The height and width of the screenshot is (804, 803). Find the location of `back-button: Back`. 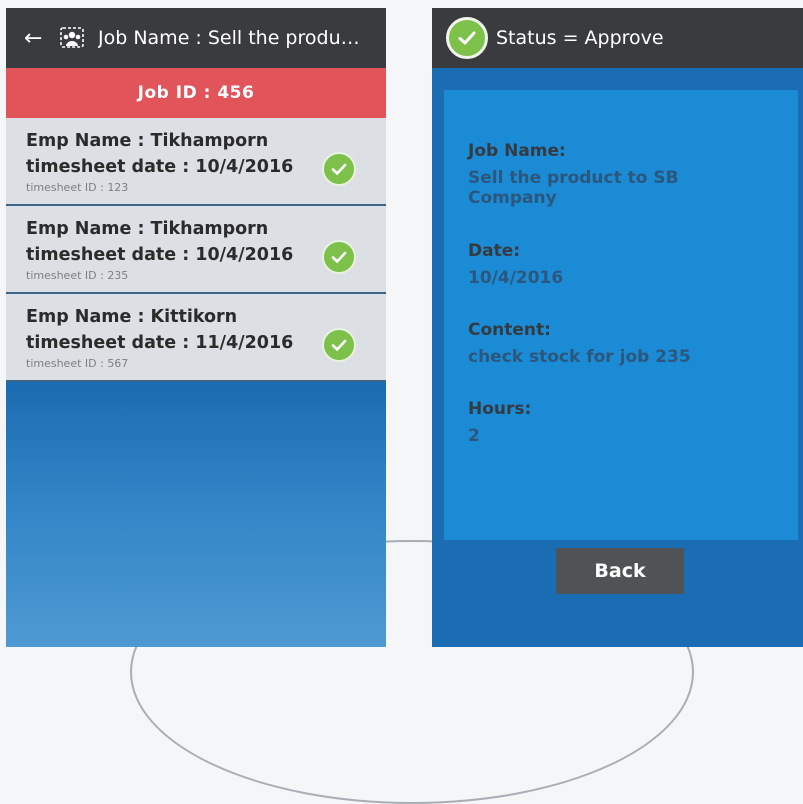

back-button: Back is located at coordinates (620, 571).